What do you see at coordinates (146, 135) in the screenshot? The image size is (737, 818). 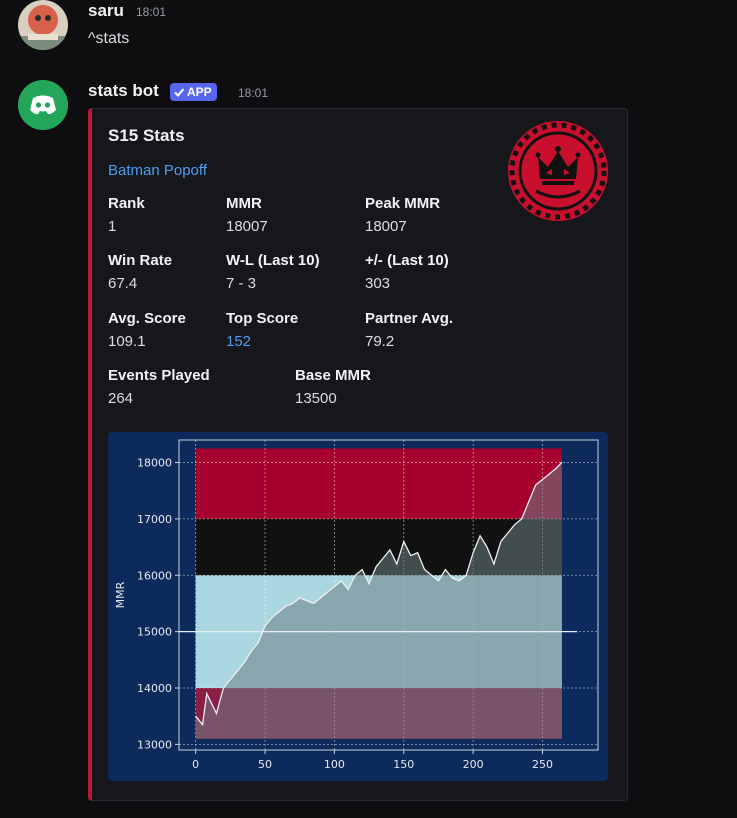 I see `embed-title: S15 Stats` at bounding box center [146, 135].